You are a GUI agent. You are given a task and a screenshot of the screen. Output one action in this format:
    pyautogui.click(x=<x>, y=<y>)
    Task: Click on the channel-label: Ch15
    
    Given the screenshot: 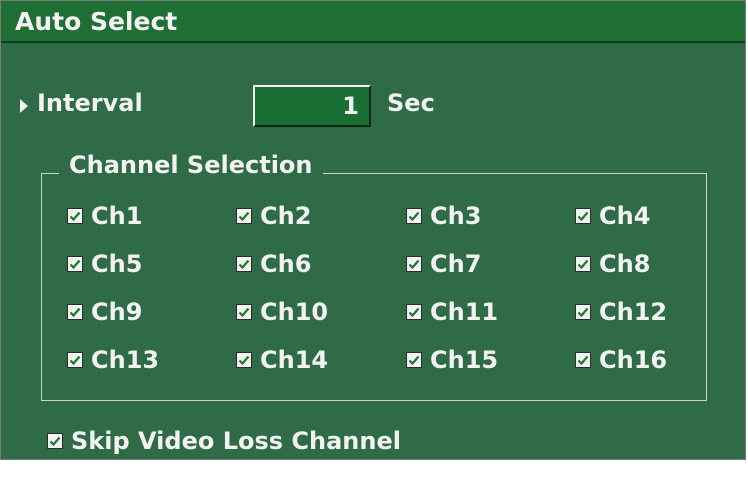 What is the action you would take?
    pyautogui.click(x=464, y=360)
    